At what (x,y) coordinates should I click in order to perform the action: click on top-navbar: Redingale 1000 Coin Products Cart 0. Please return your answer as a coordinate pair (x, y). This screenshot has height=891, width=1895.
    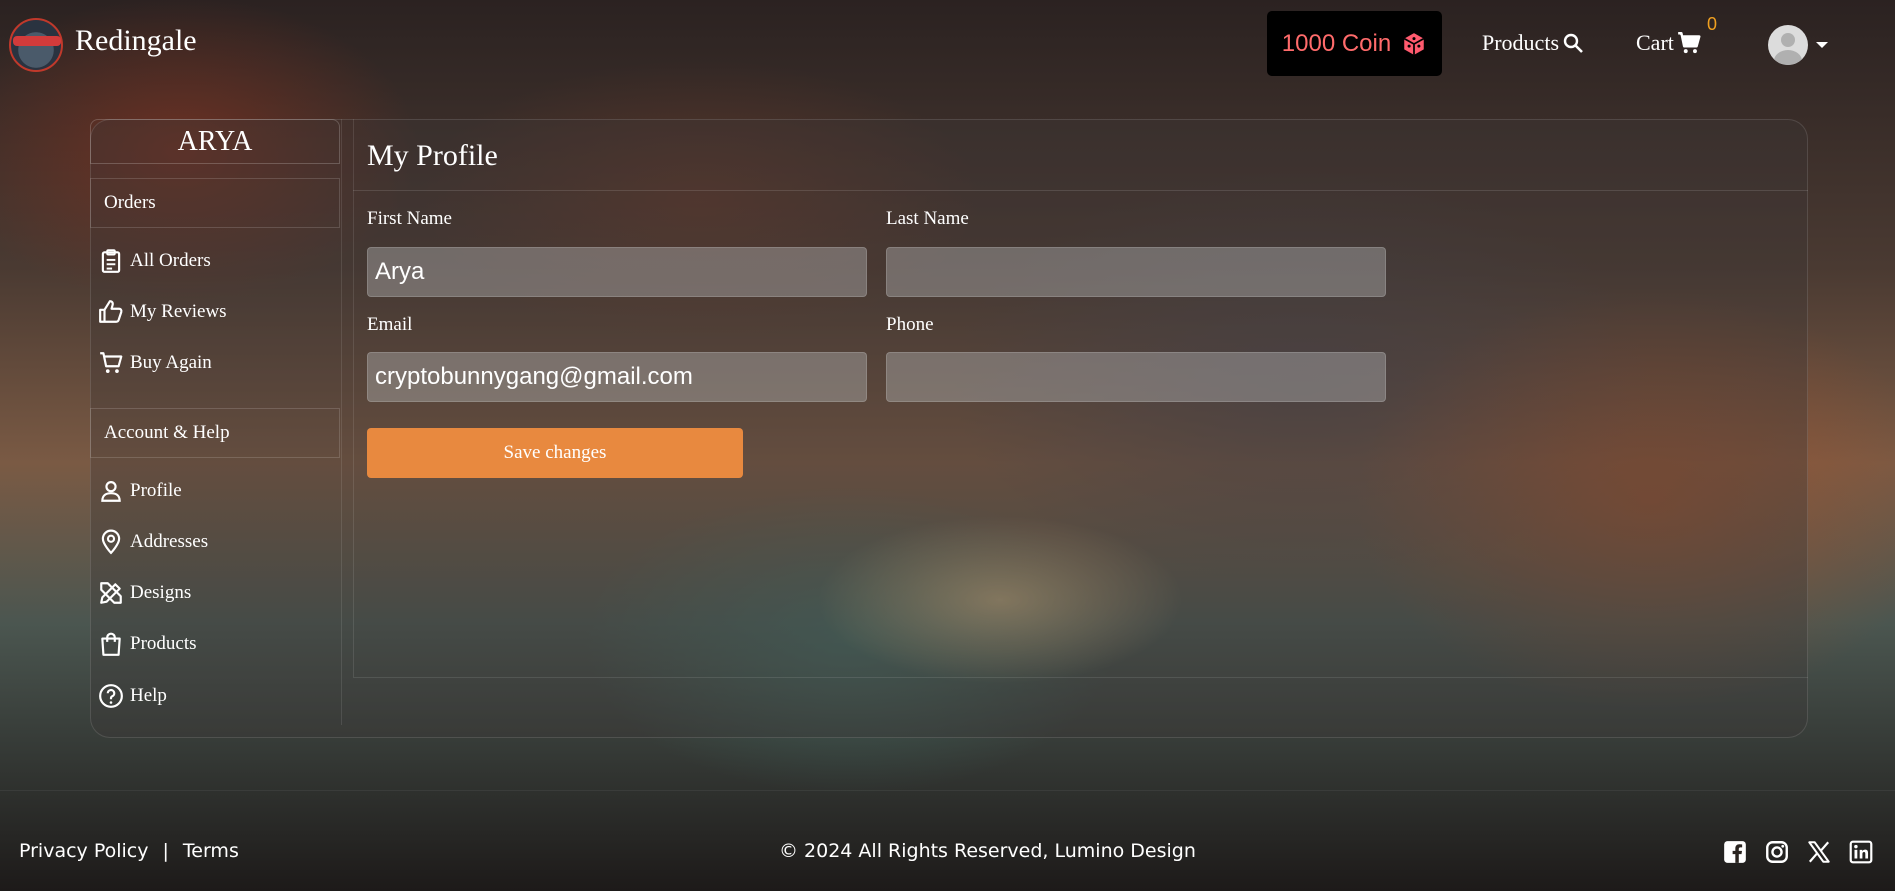
    Looking at the image, I should click on (947, 44).